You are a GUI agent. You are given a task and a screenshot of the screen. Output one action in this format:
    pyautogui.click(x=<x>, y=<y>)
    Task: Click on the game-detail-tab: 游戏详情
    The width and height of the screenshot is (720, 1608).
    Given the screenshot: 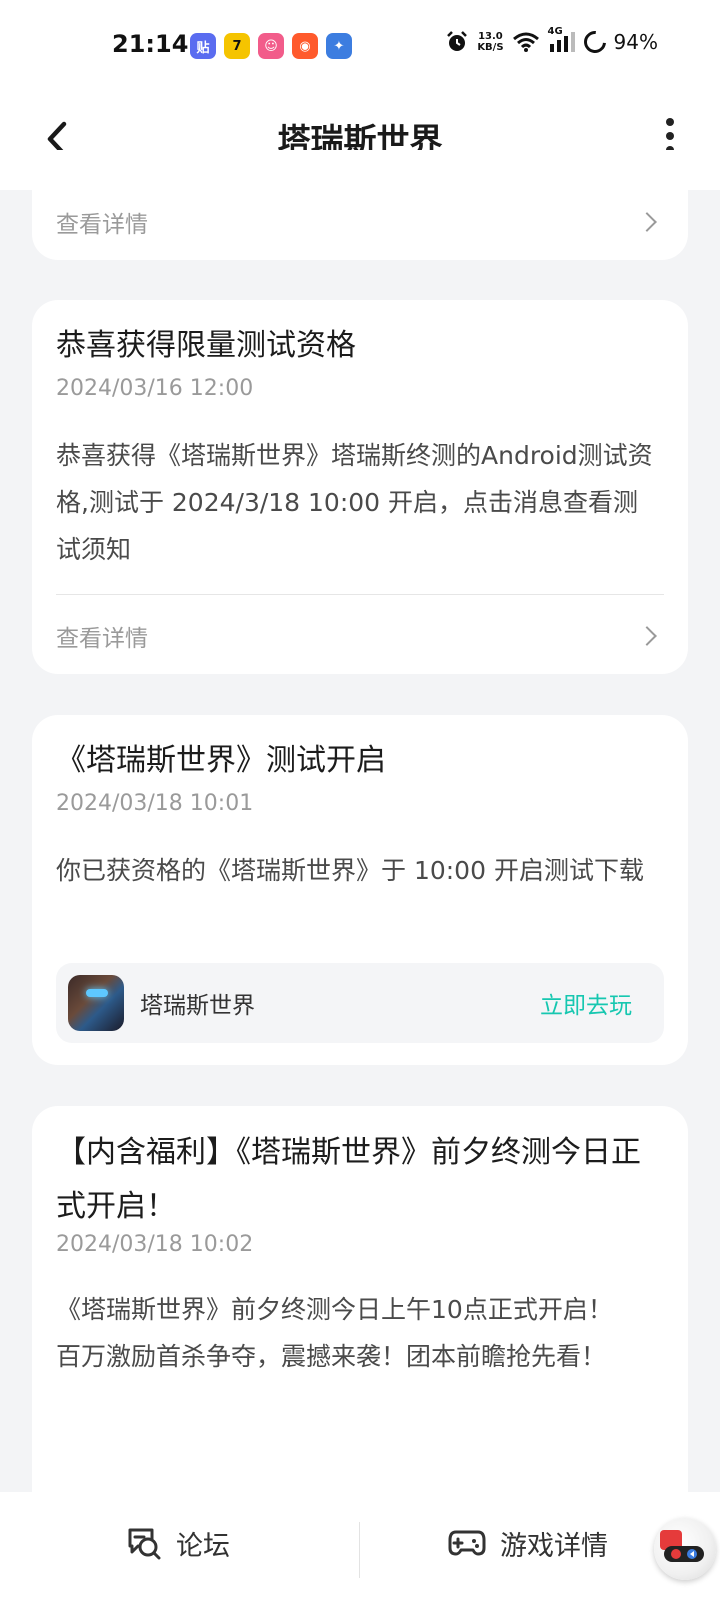 What is the action you would take?
    pyautogui.click(x=528, y=1543)
    